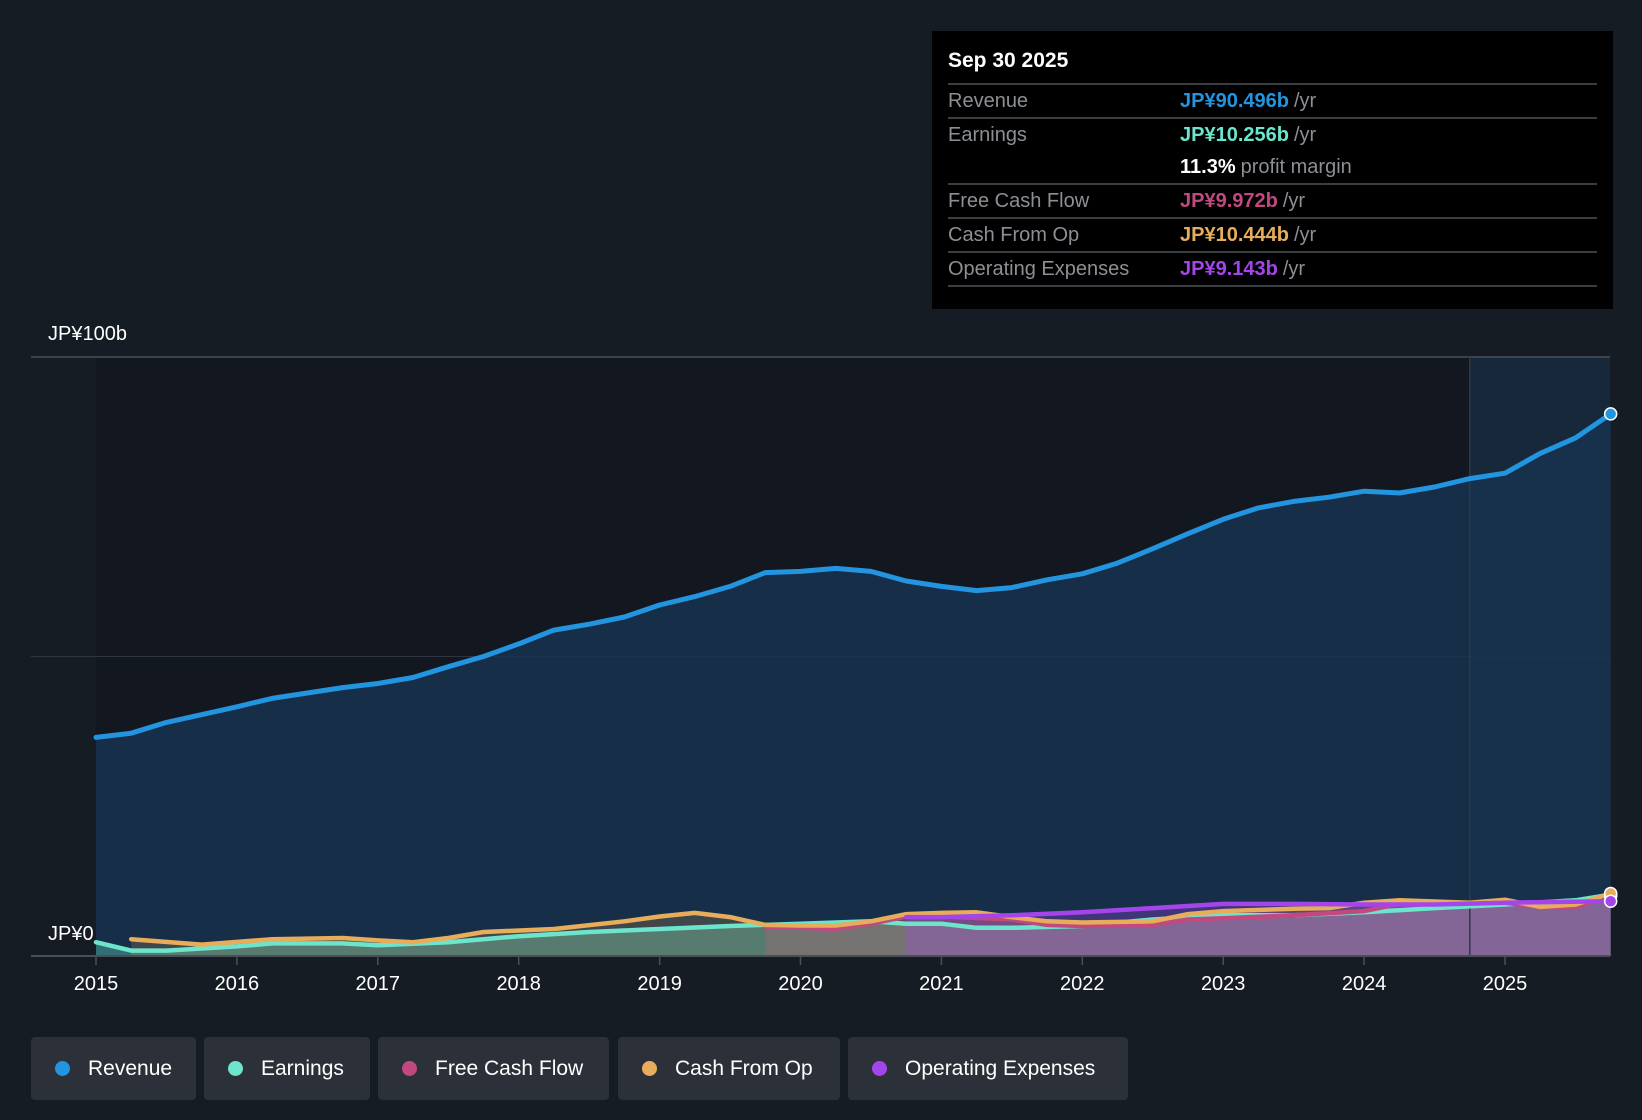  What do you see at coordinates (237, 984) in the screenshot?
I see `x-tick-label: 2016` at bounding box center [237, 984].